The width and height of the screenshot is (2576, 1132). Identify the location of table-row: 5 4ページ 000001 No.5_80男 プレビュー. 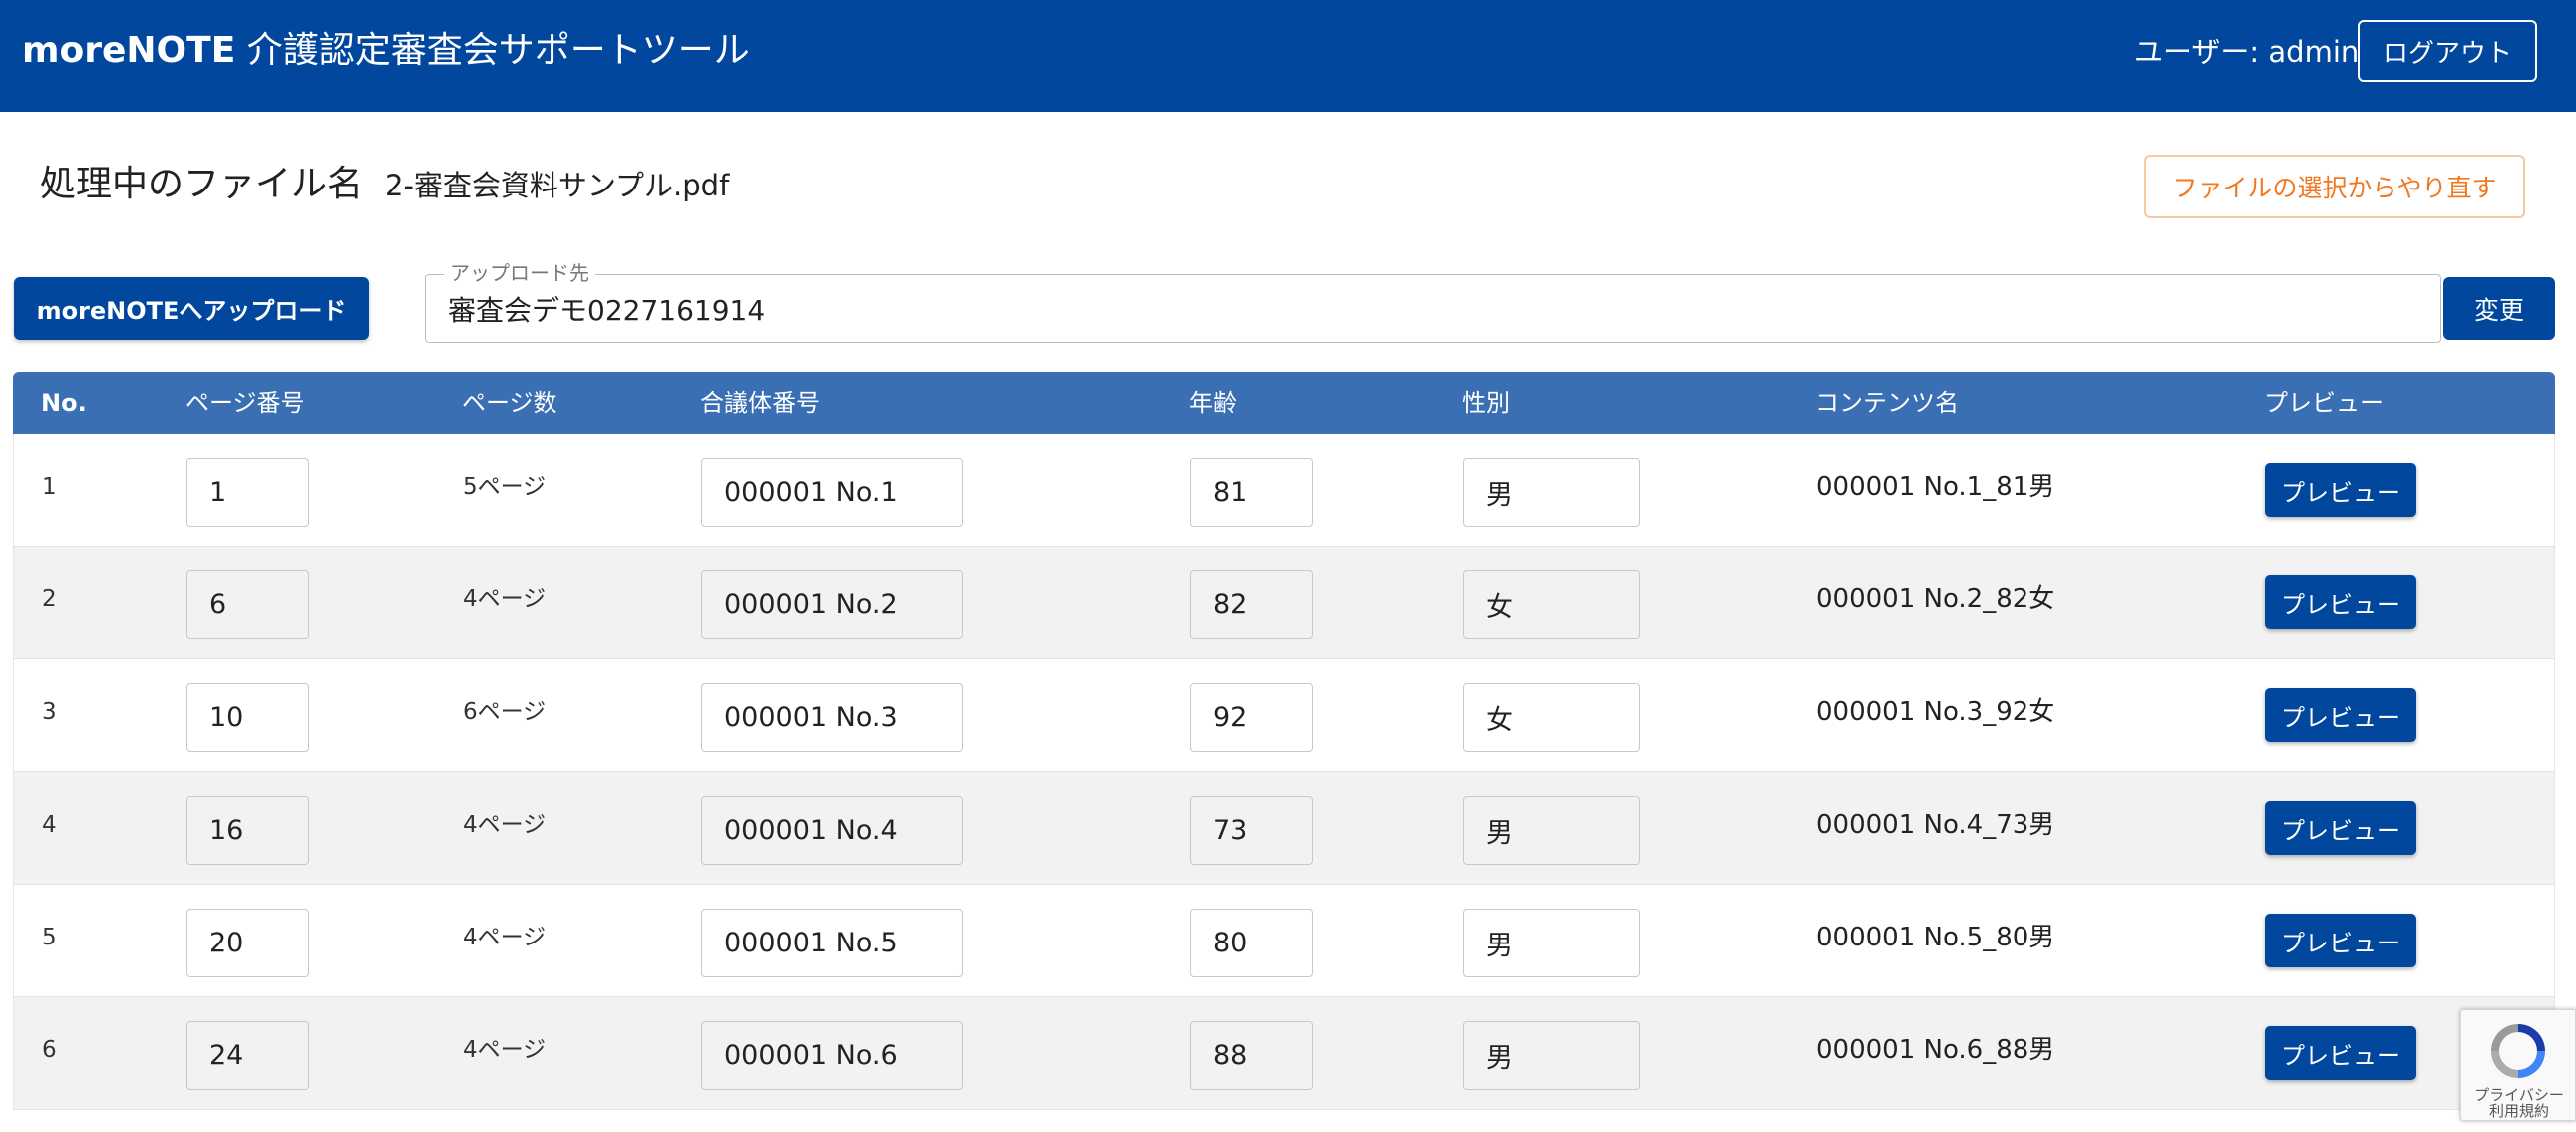
(1284, 941).